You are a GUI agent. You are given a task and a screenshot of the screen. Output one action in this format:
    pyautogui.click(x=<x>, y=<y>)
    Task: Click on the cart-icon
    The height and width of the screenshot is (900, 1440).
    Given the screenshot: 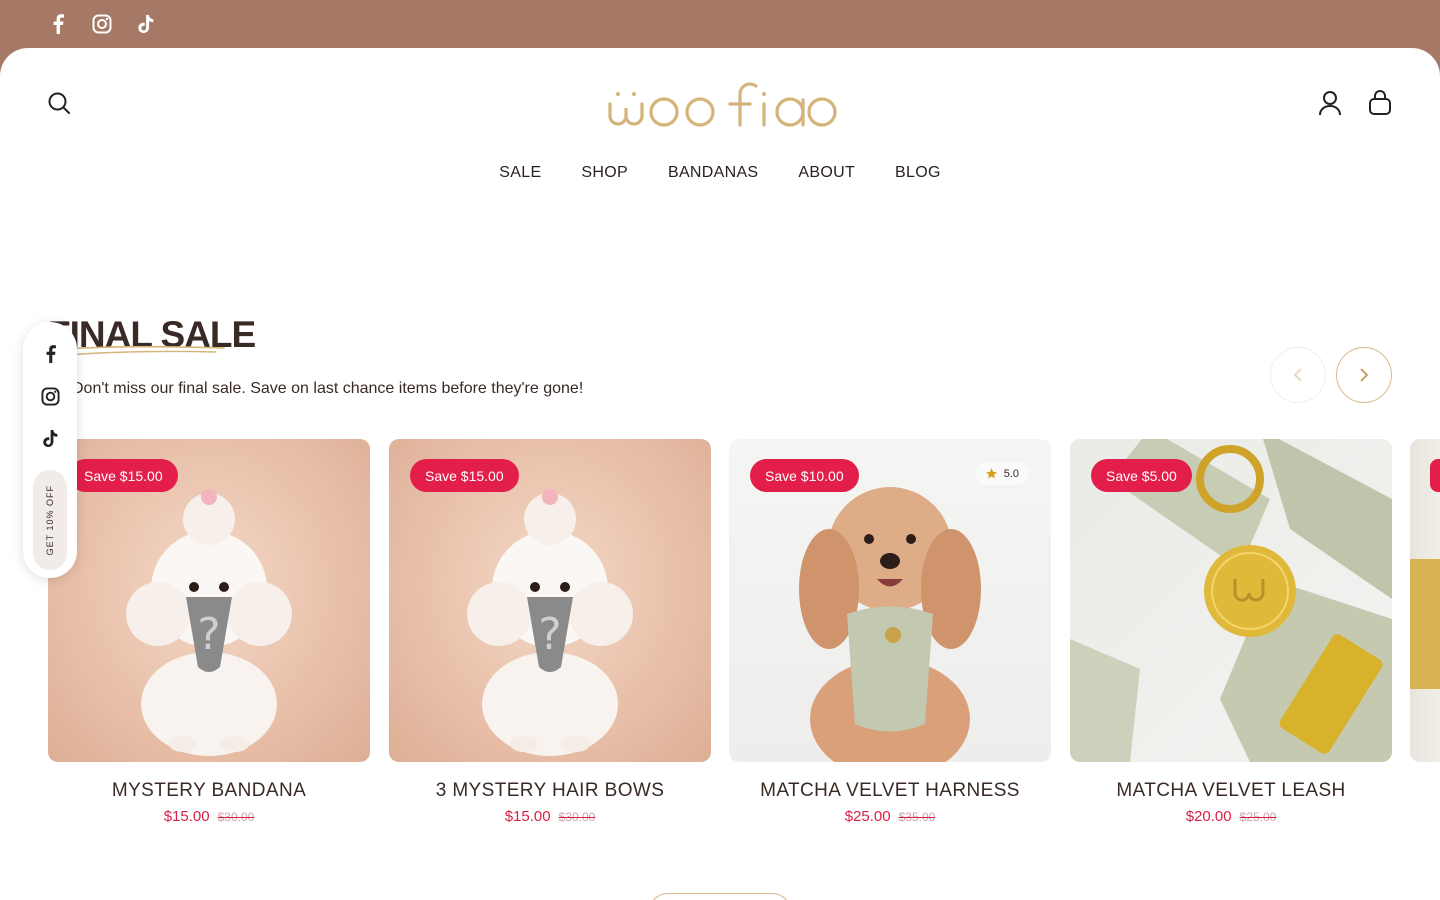 What is the action you would take?
    pyautogui.click(x=1380, y=103)
    